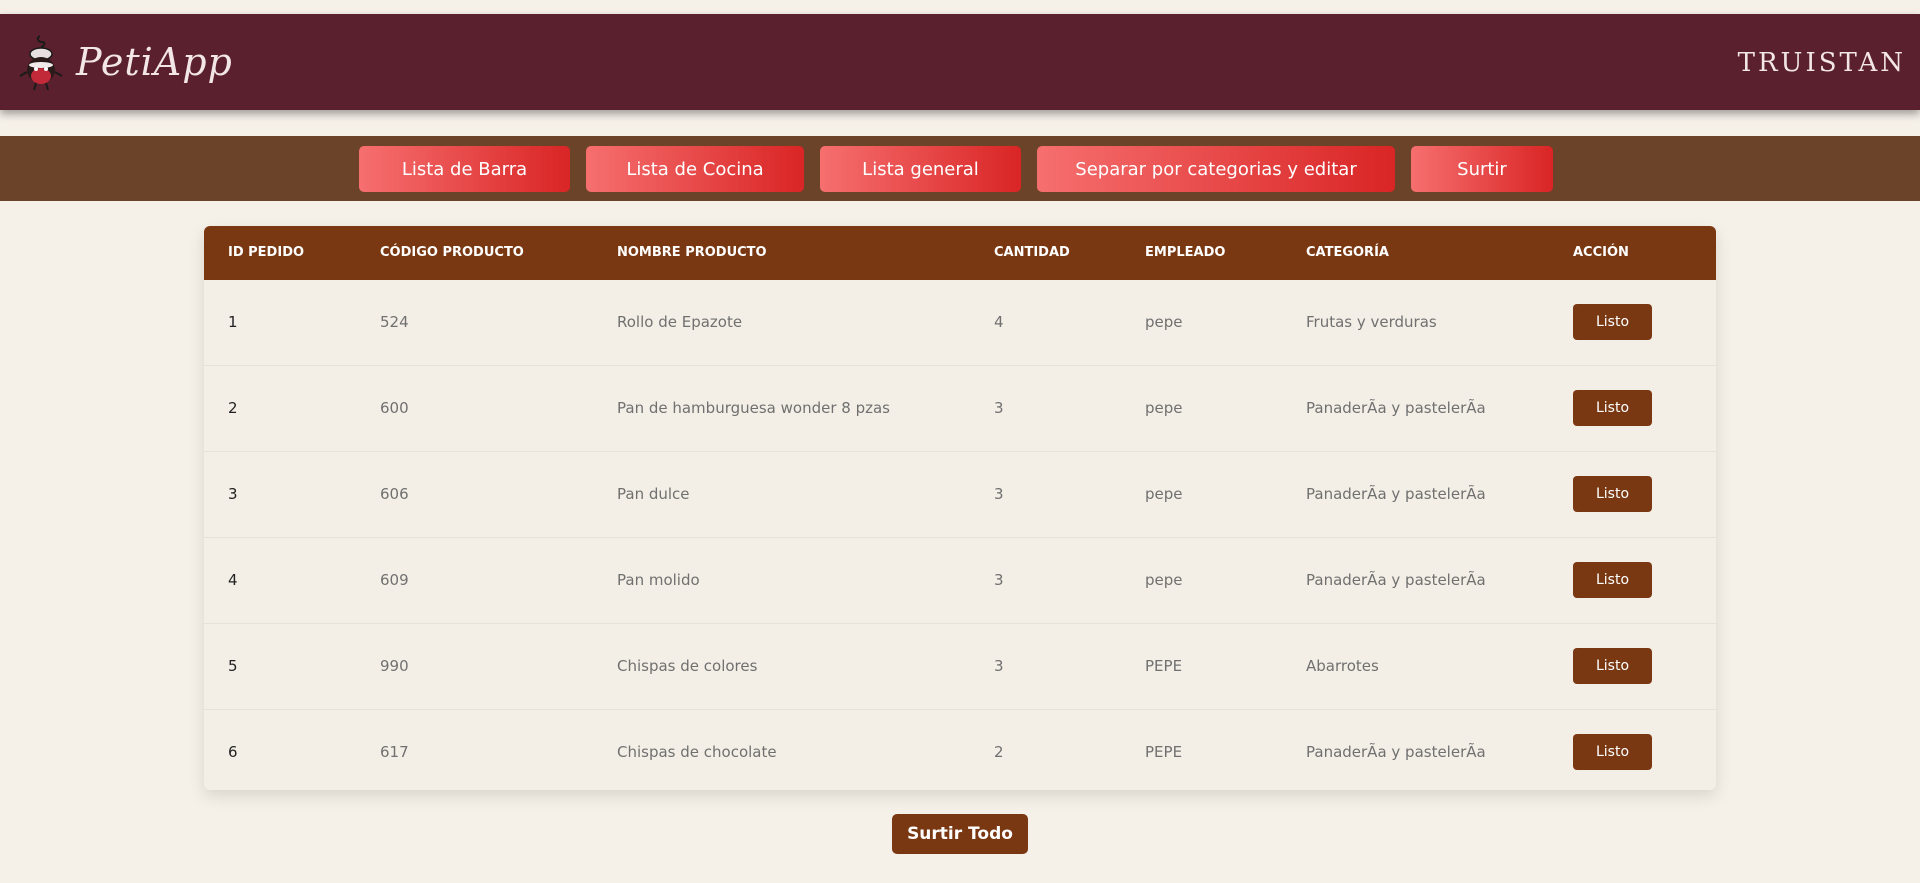 This screenshot has width=1920, height=883. Describe the element at coordinates (233, 322) in the screenshot. I see `cell-id: 1` at that location.